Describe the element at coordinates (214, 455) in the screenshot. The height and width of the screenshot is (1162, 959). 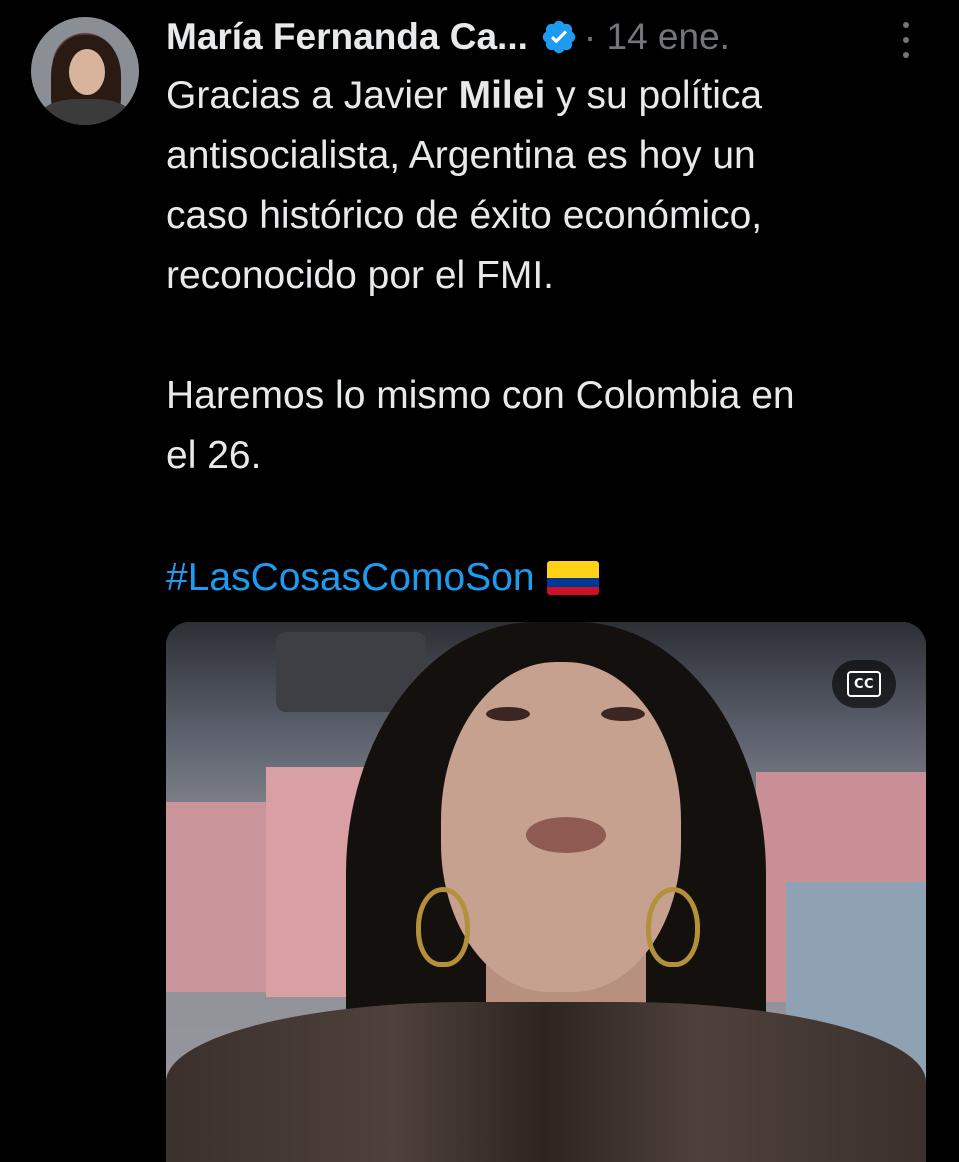
I see `tweet-line: el 26.` at that location.